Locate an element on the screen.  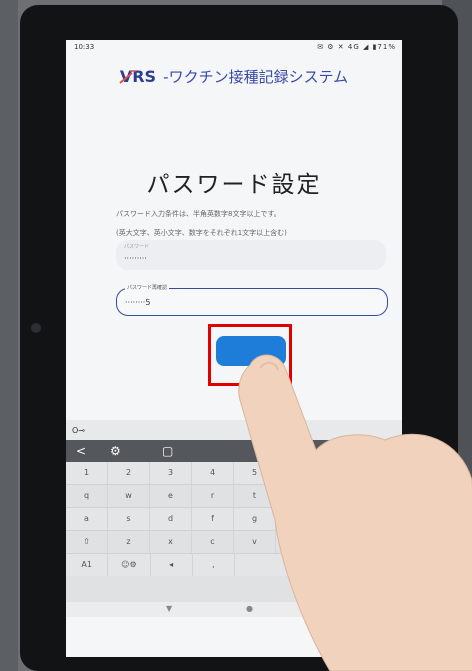
key: r is located at coordinates (213, 496).